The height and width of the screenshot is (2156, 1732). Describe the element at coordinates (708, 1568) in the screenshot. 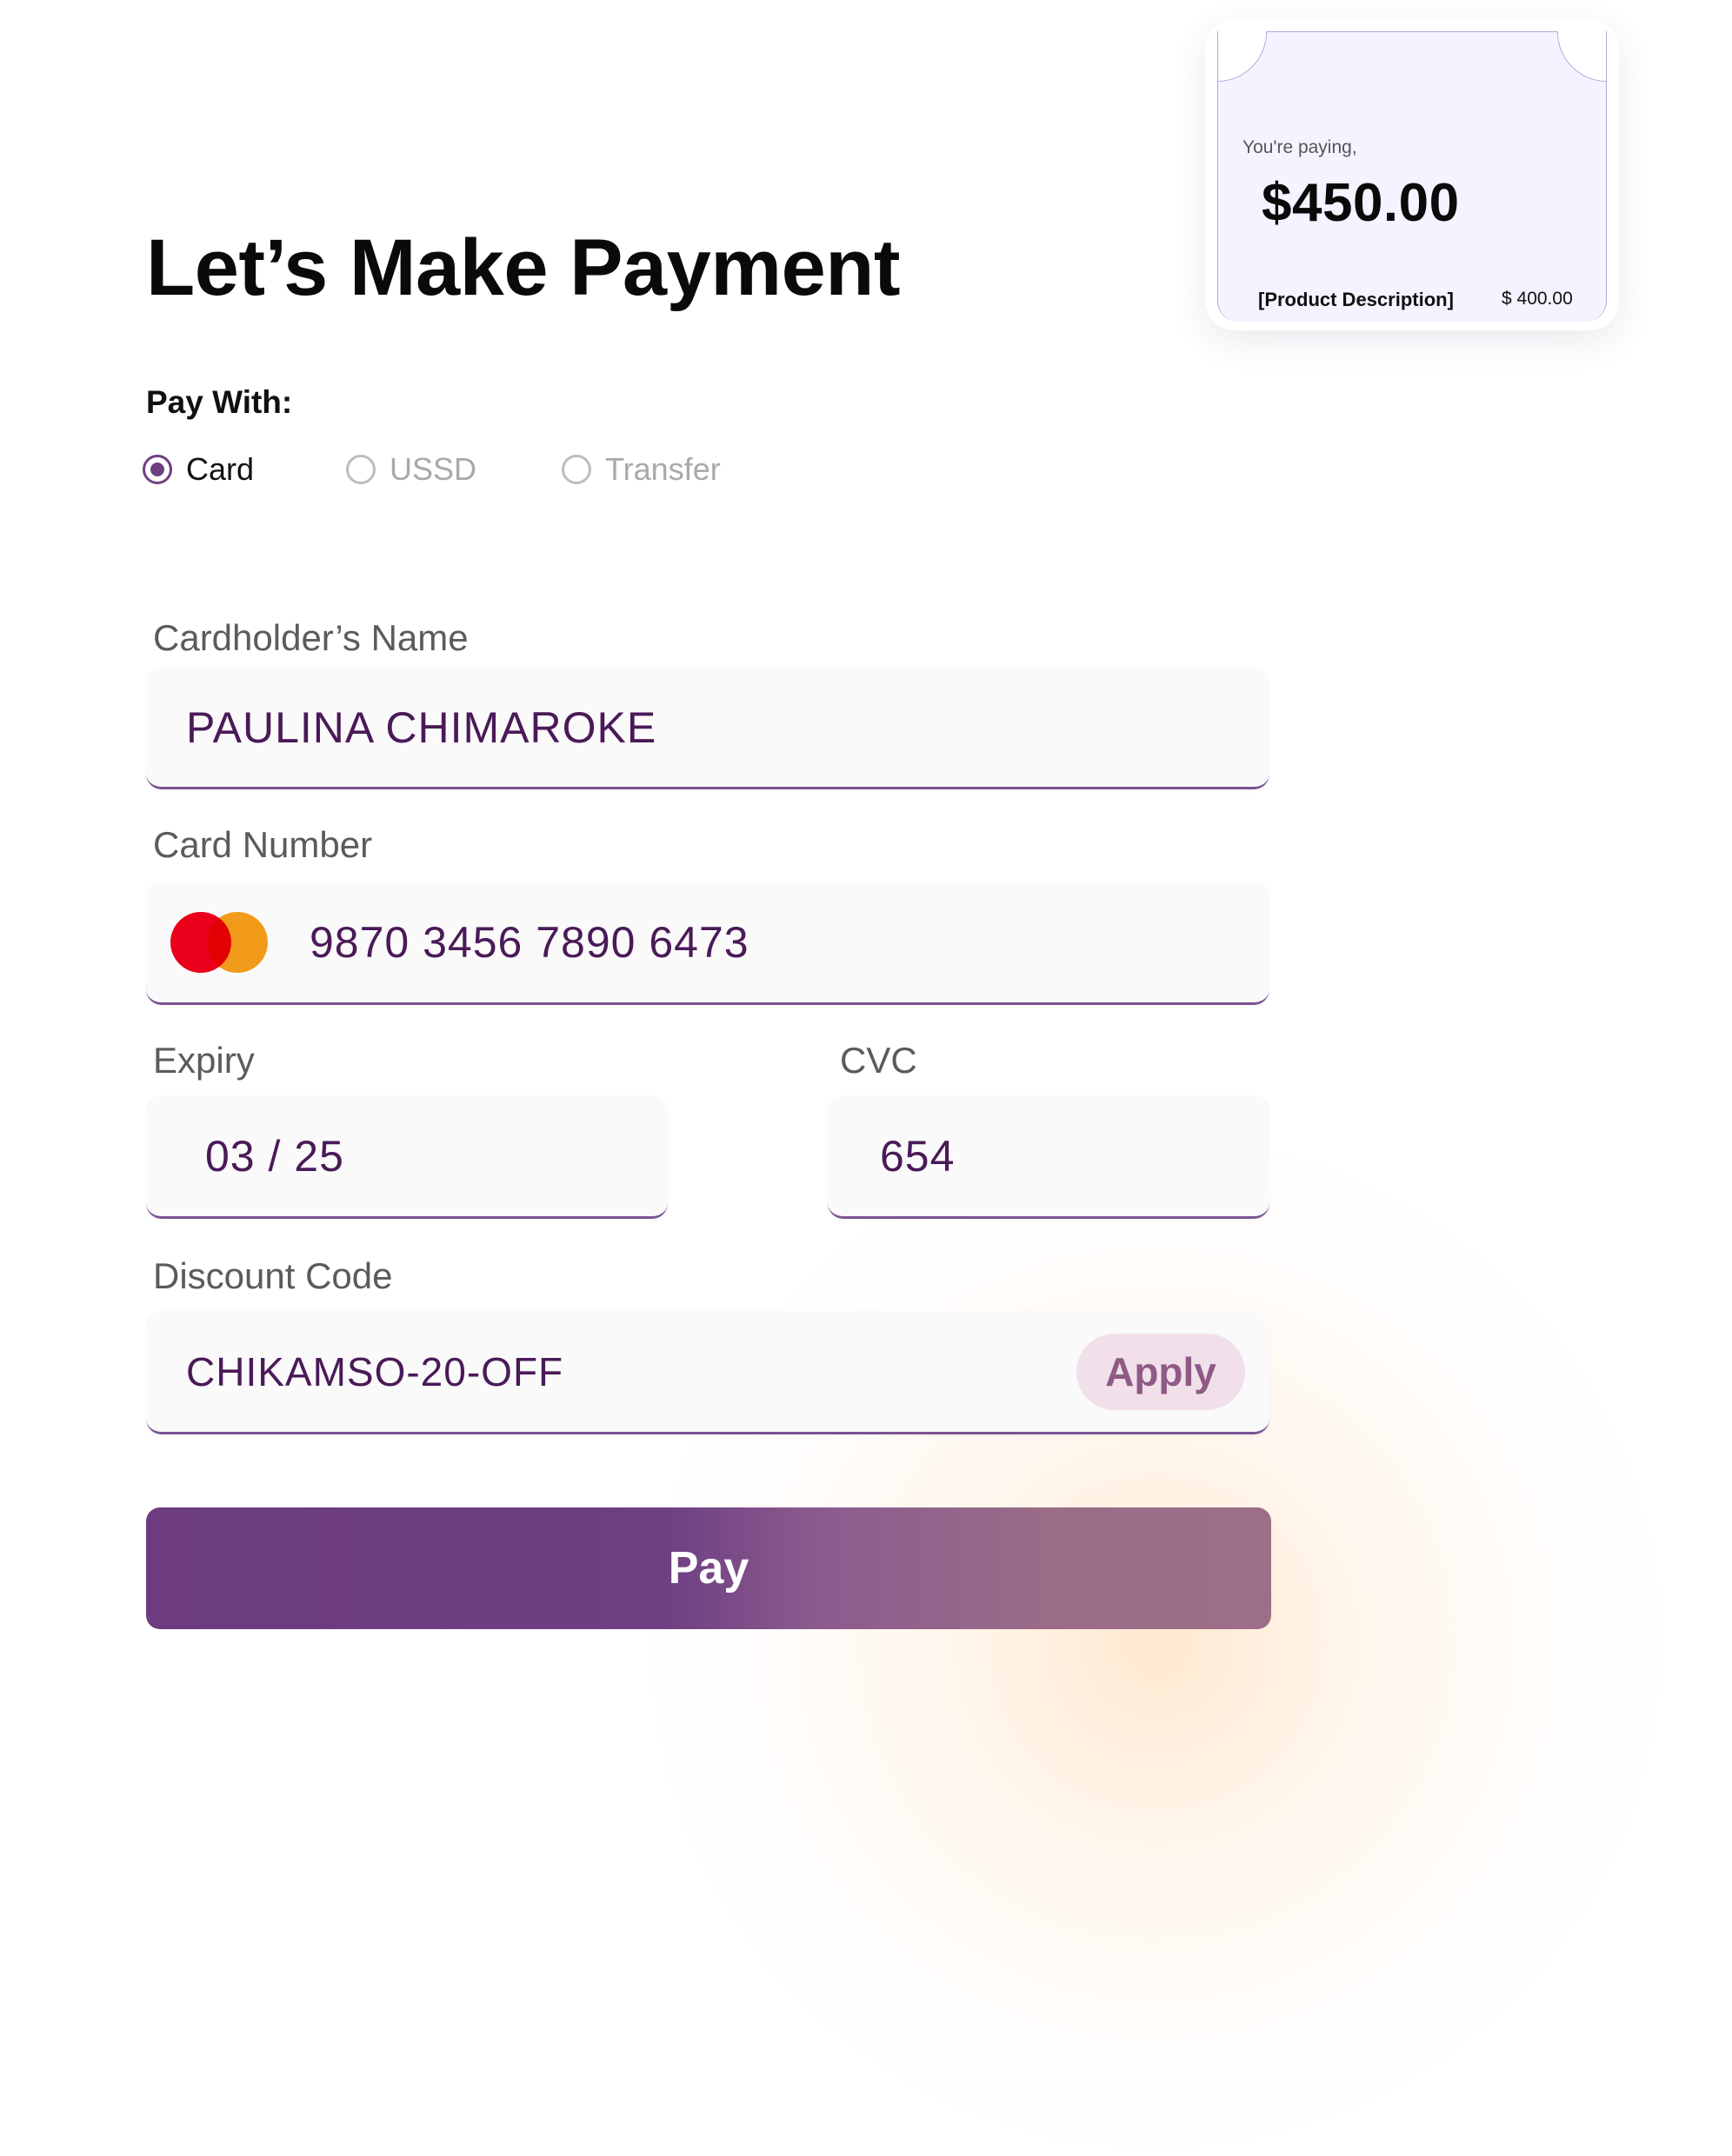

I see `pay-button: Pay` at that location.